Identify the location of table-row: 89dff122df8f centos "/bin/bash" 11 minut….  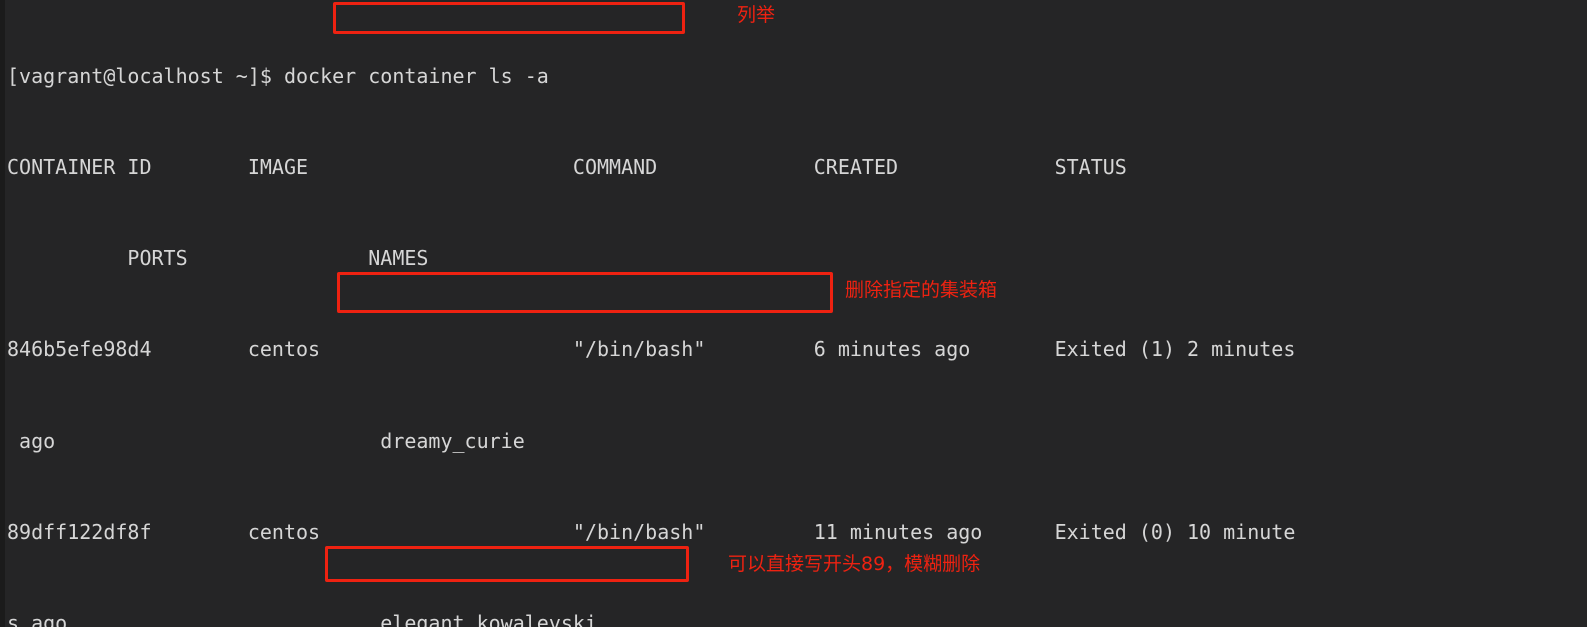
(651, 531).